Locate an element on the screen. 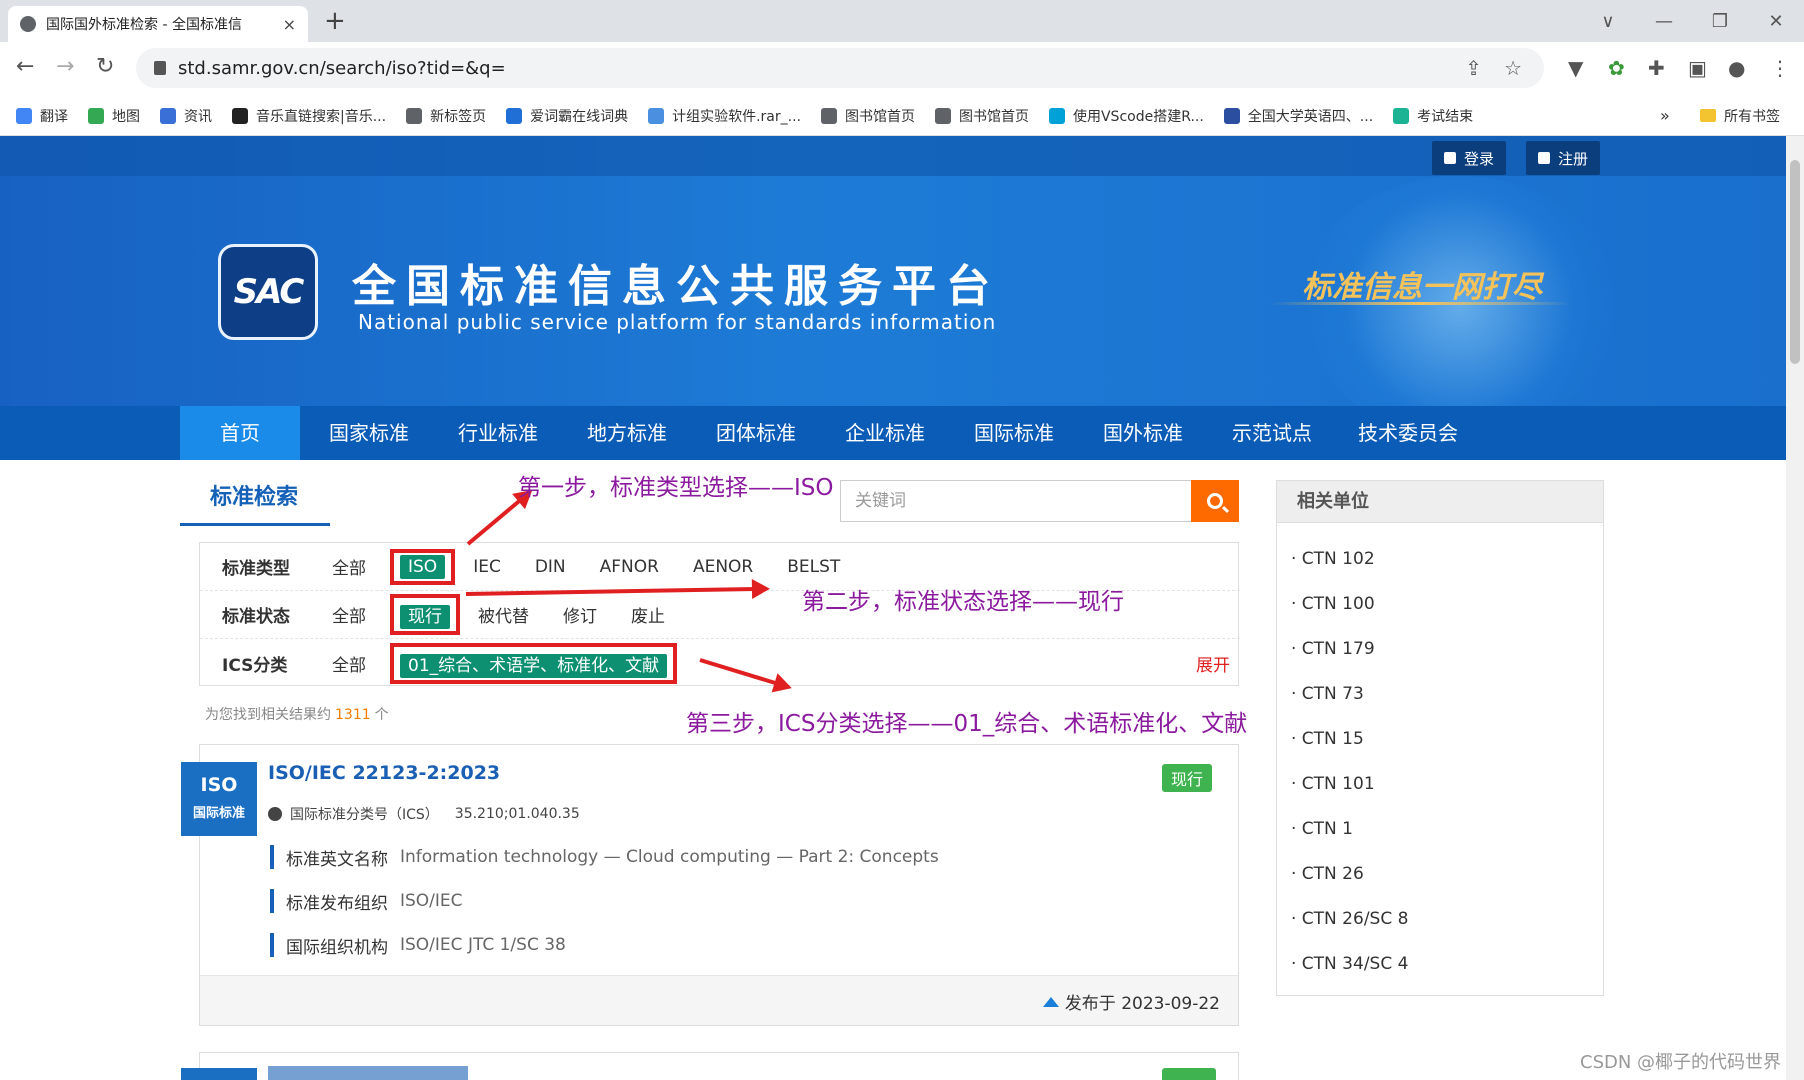 The width and height of the screenshot is (1804, 1080). minimize-button: — is located at coordinates (1664, 21).